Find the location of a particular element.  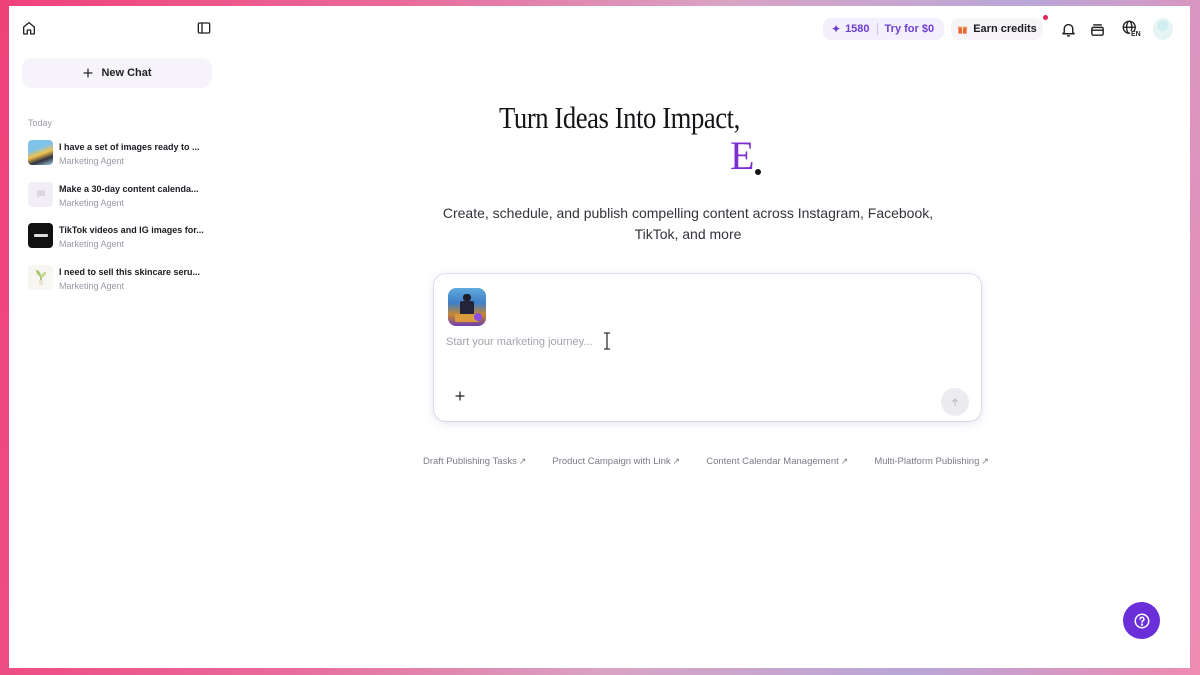

stack-button is located at coordinates (1097, 29).